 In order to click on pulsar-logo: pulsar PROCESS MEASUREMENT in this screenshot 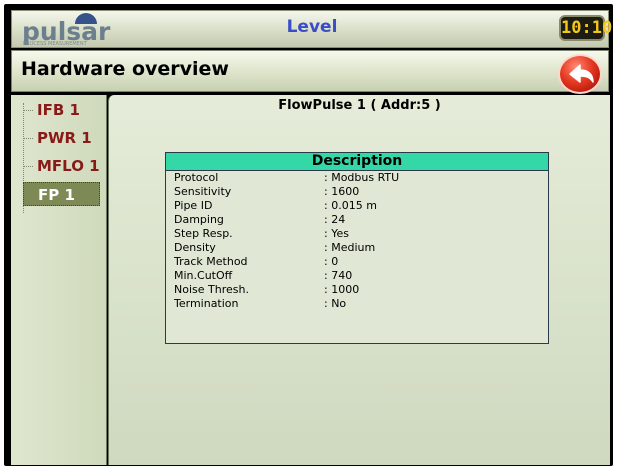, I will do `click(77, 30)`.